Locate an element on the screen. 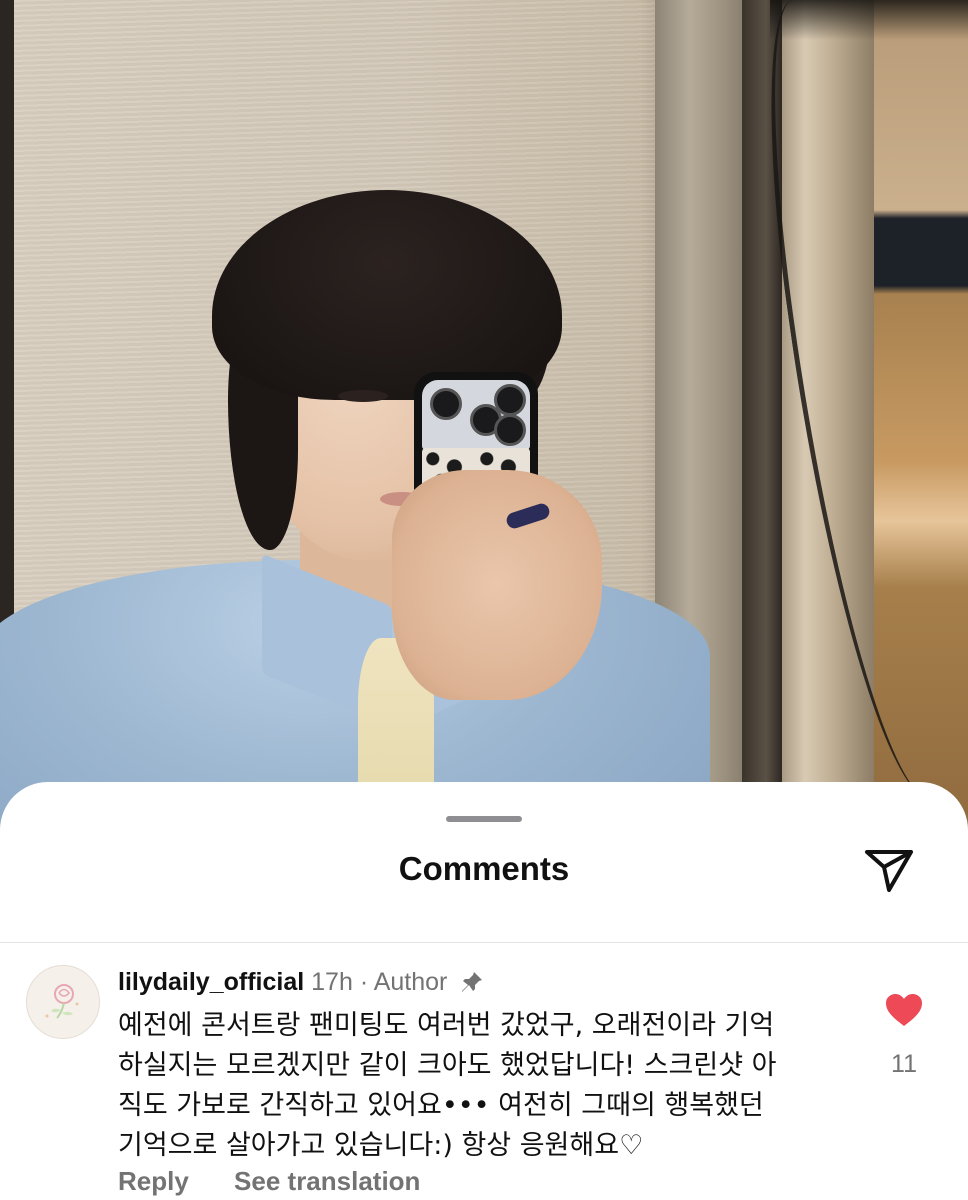 The image size is (968, 1200). rose-logo-icon is located at coordinates (62, 1001).